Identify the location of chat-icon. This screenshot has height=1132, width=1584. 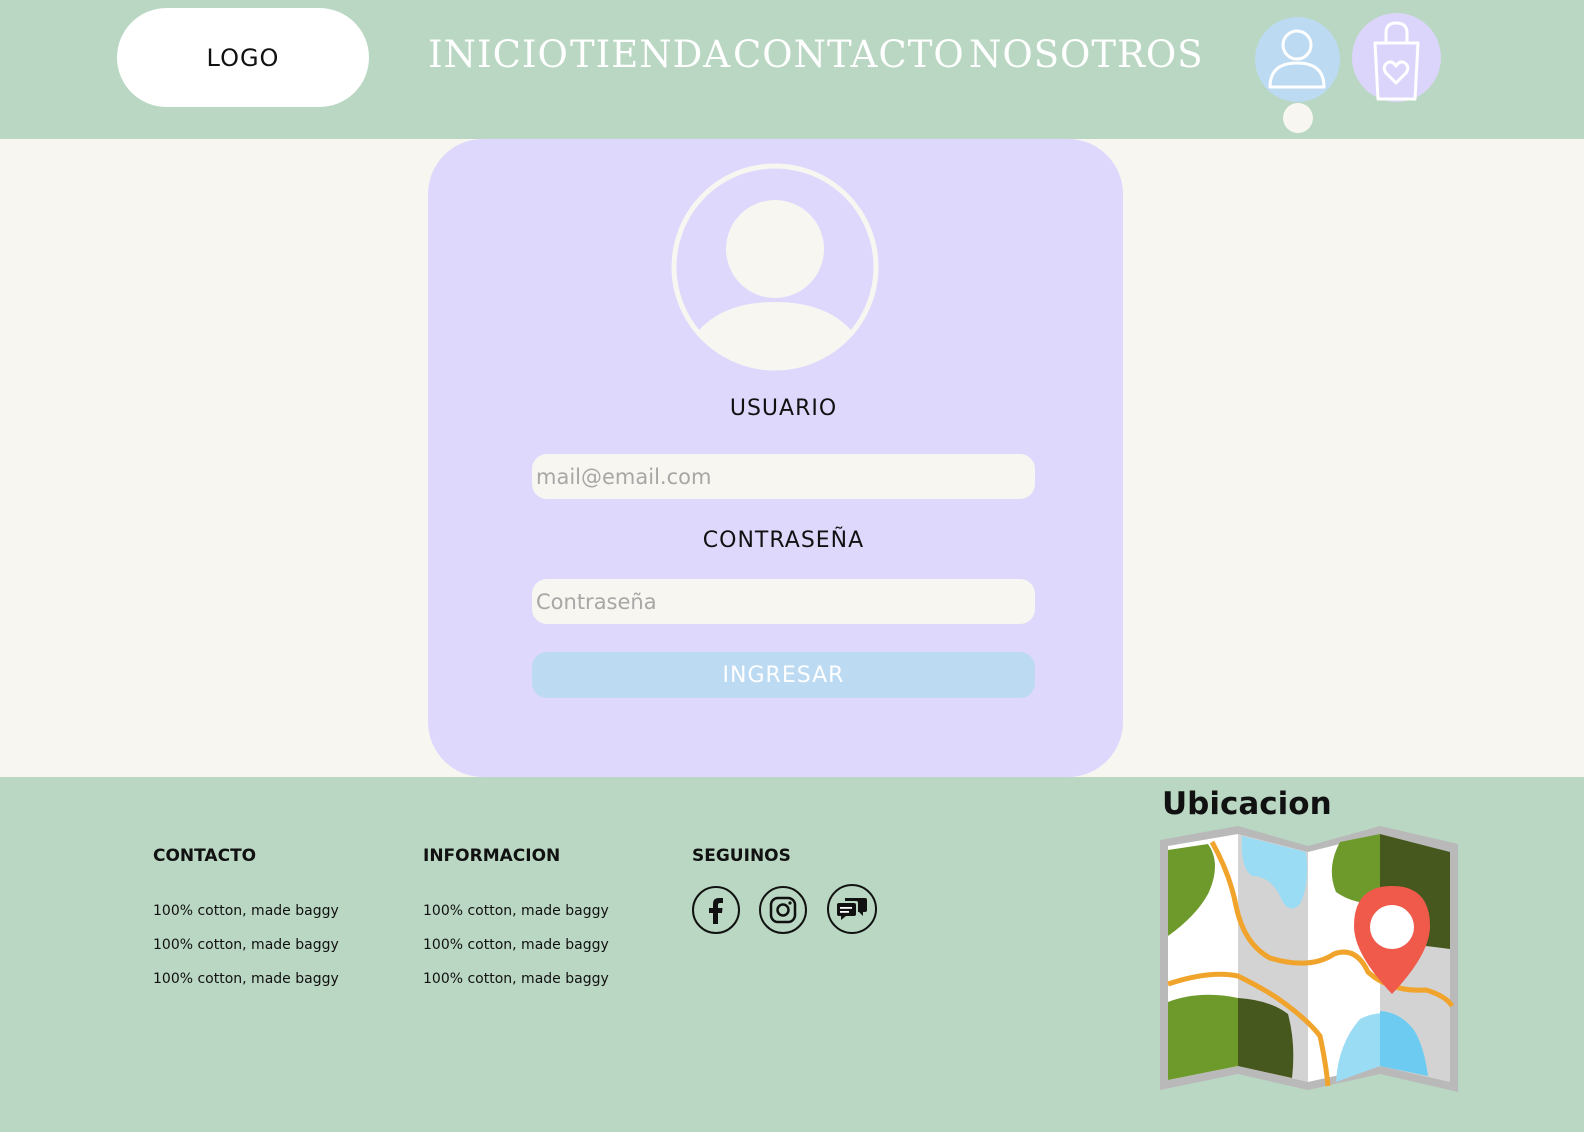
(852, 909).